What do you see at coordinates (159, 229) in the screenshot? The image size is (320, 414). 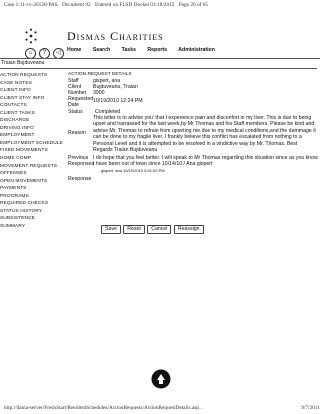 I see `cancel-button: Cancel` at bounding box center [159, 229].